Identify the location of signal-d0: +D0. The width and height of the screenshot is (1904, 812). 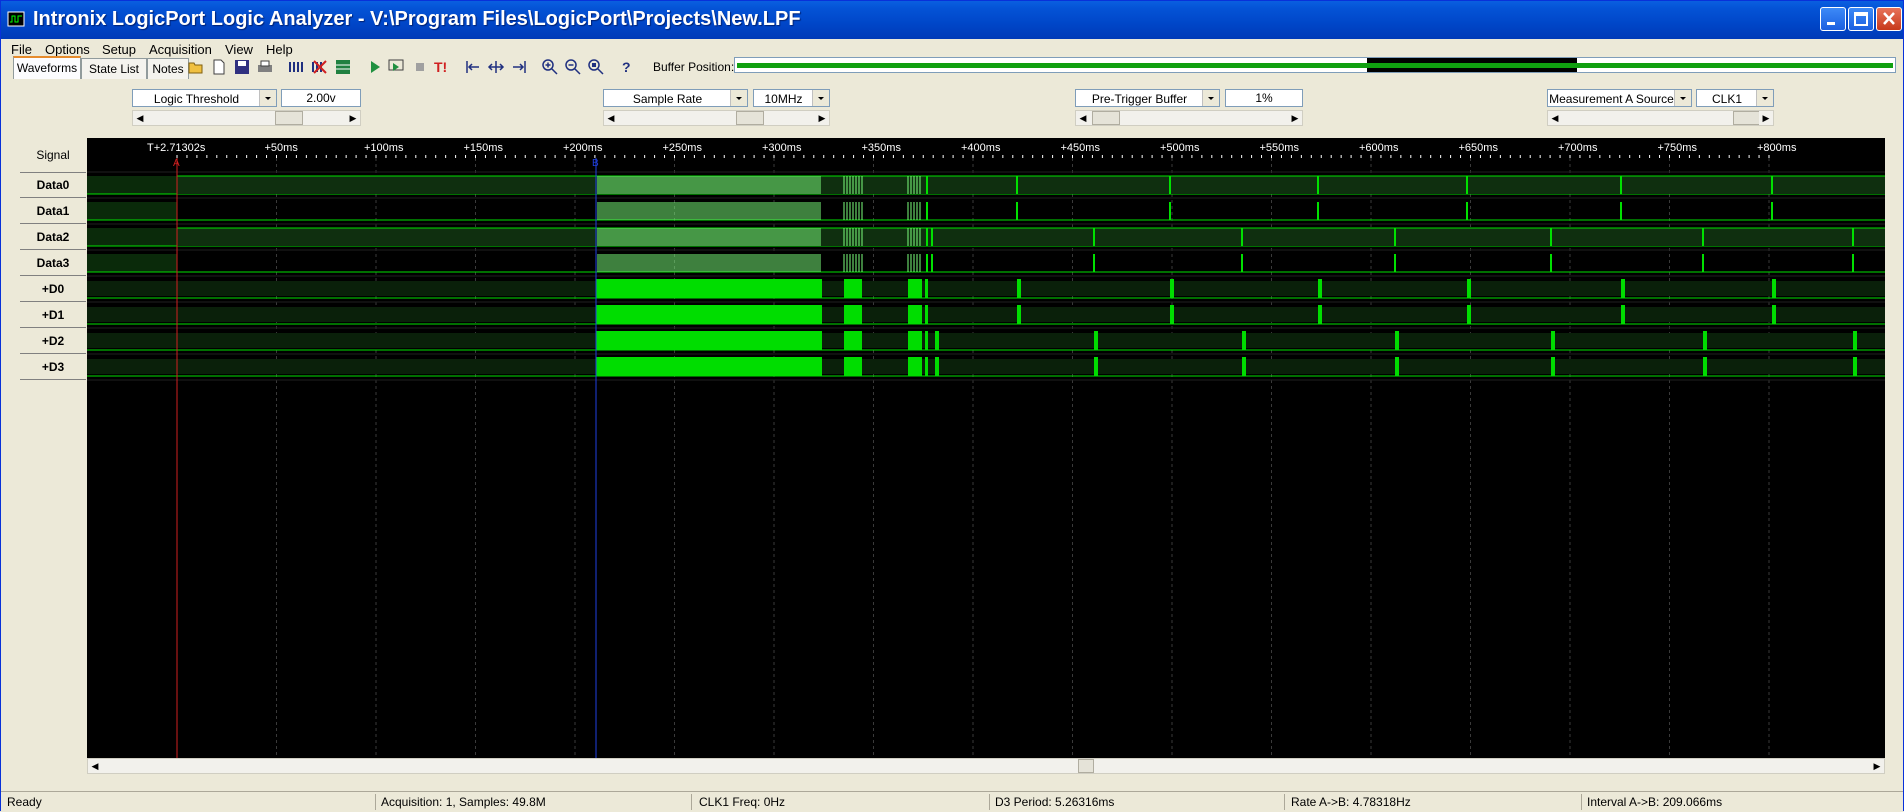
(53, 289).